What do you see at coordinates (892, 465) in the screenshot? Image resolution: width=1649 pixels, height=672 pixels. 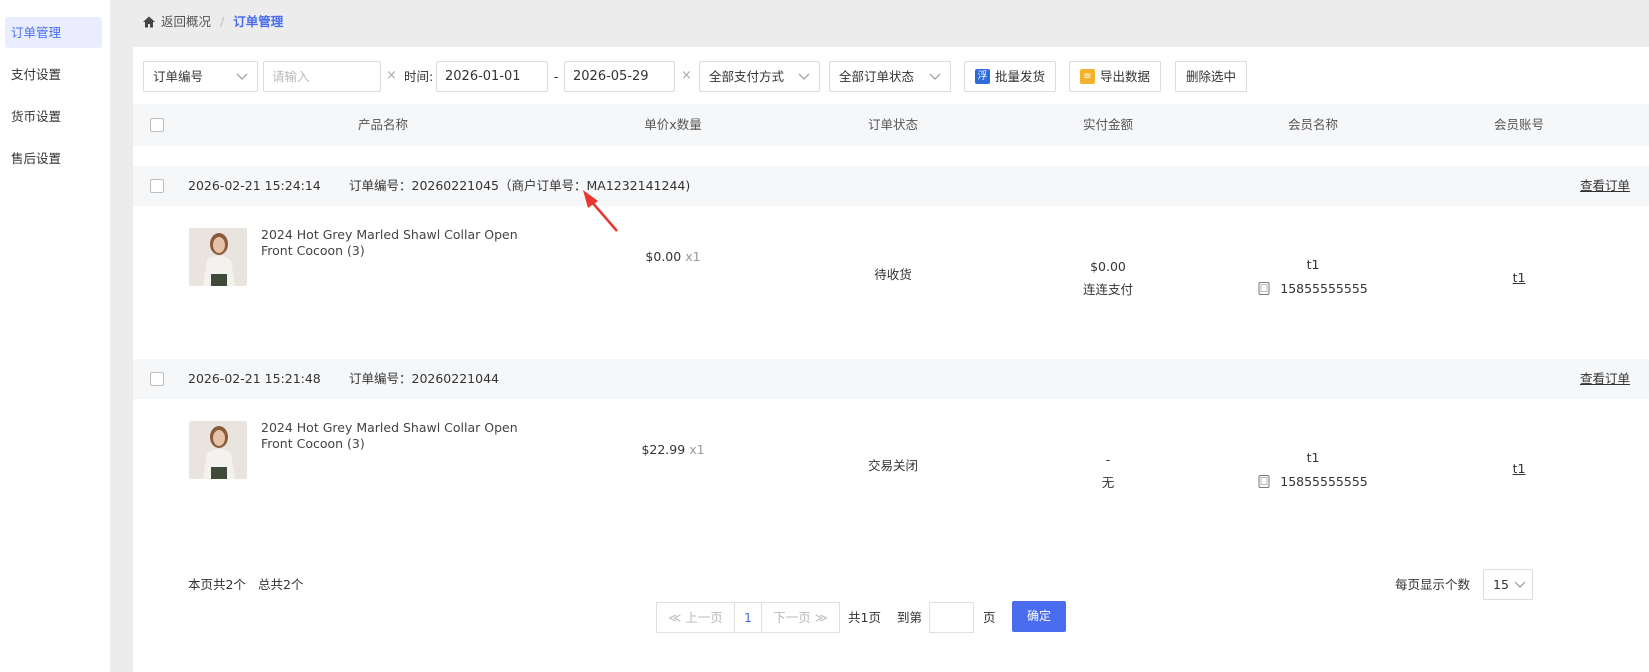 I see `order-status: 交易关闭` at bounding box center [892, 465].